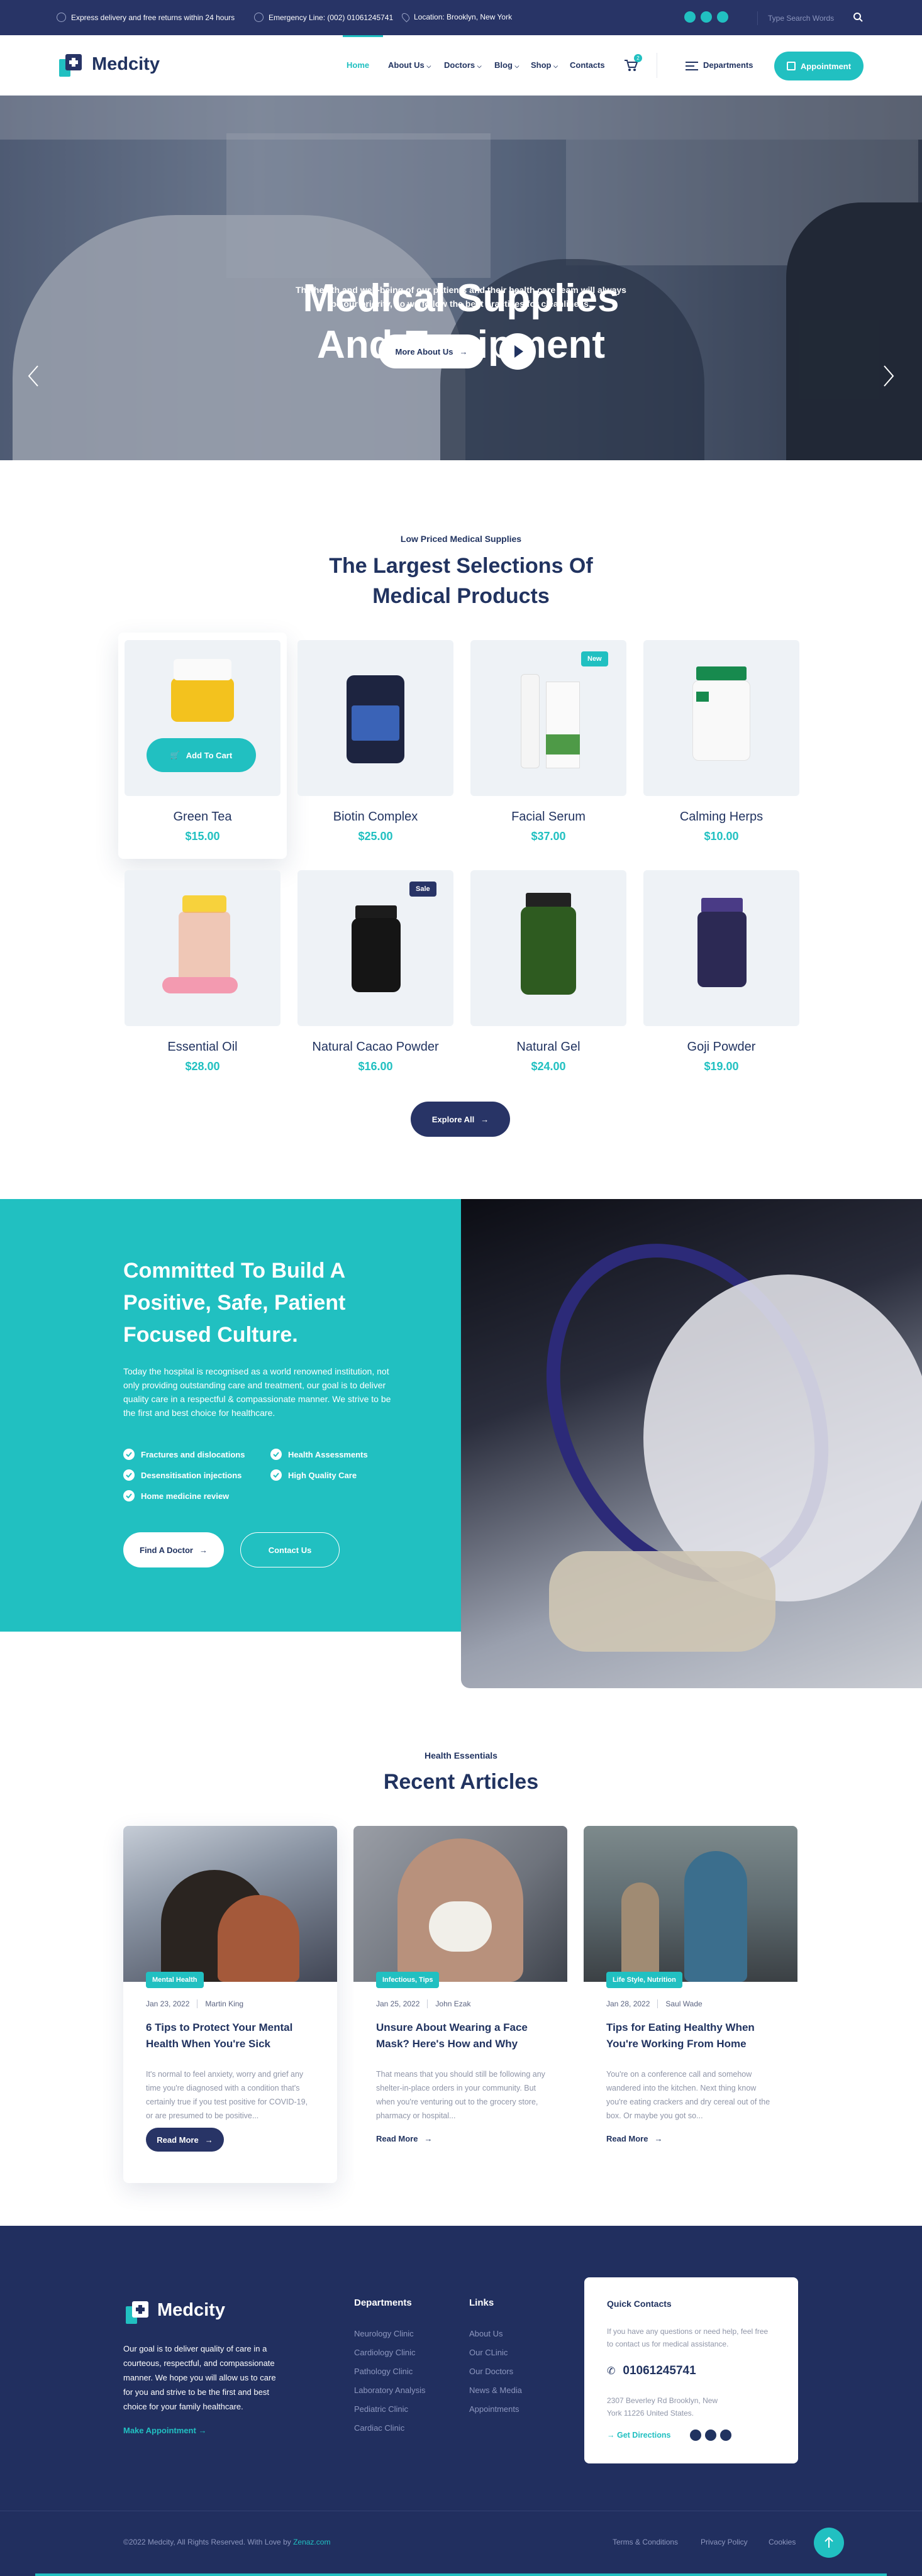  What do you see at coordinates (683, 2003) in the screenshot?
I see `article-author: Saul Wade` at bounding box center [683, 2003].